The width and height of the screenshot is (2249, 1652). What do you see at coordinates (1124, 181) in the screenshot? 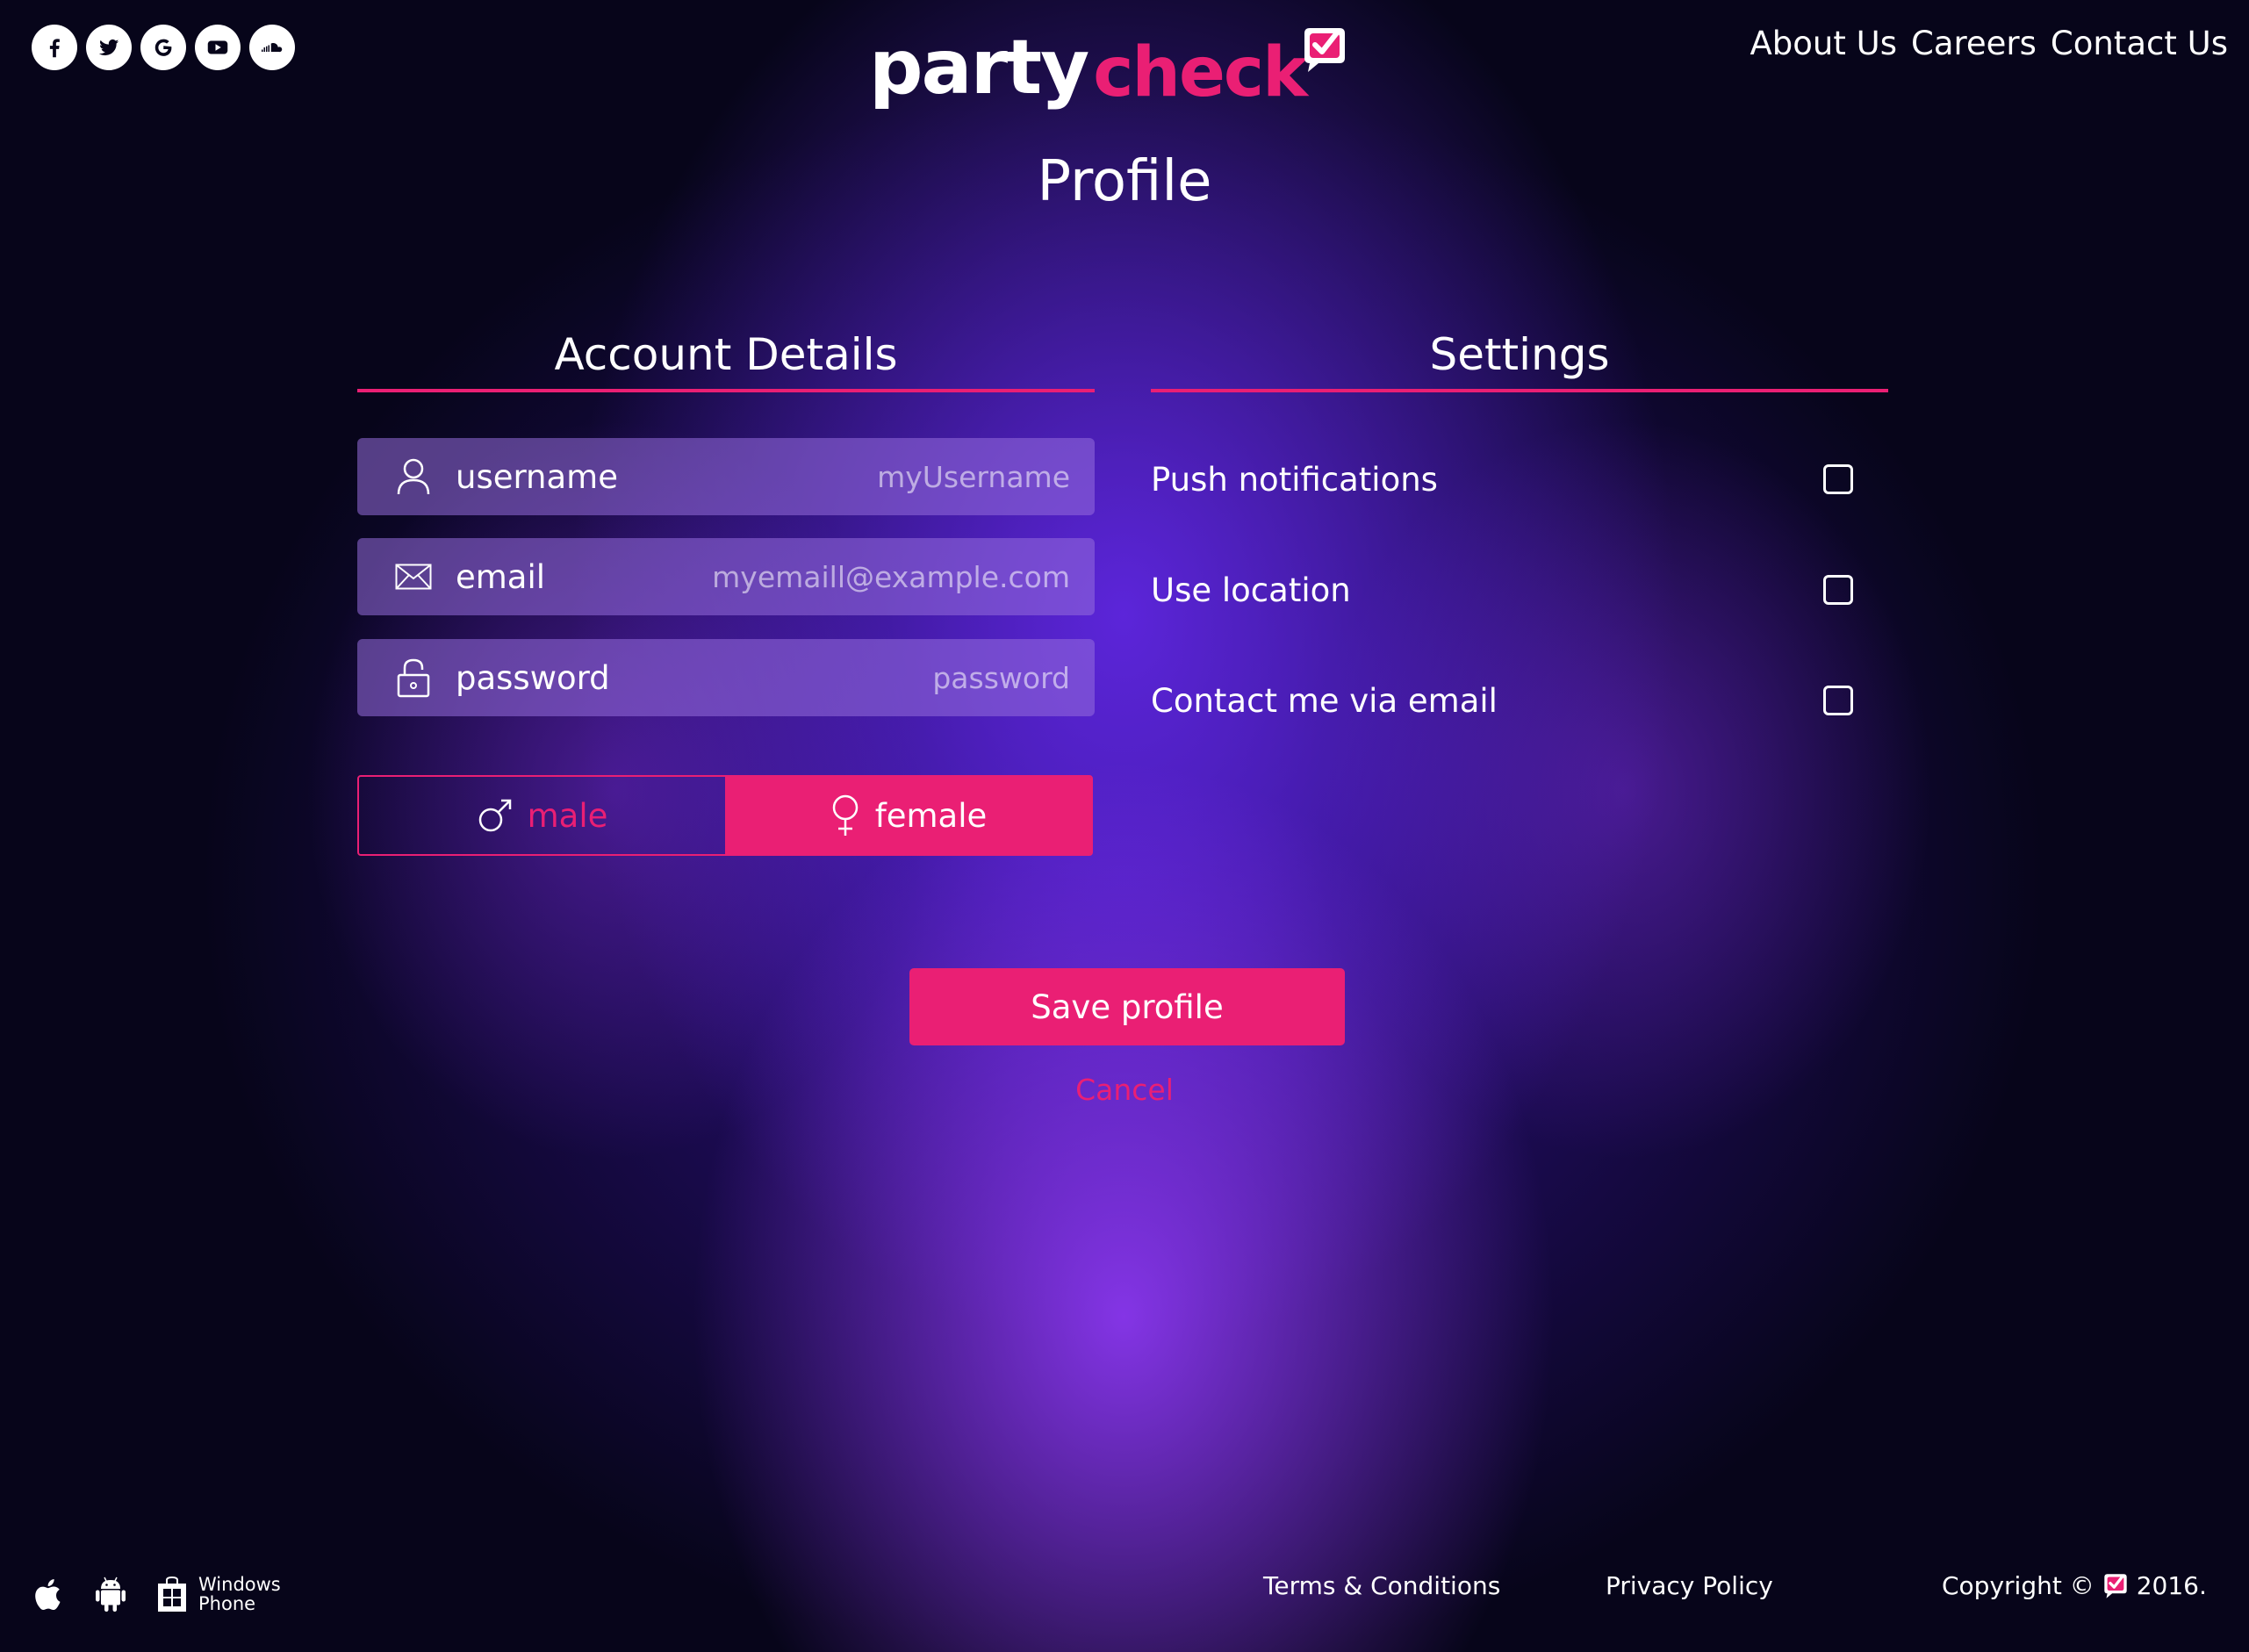
I see `page-title: Profile` at bounding box center [1124, 181].